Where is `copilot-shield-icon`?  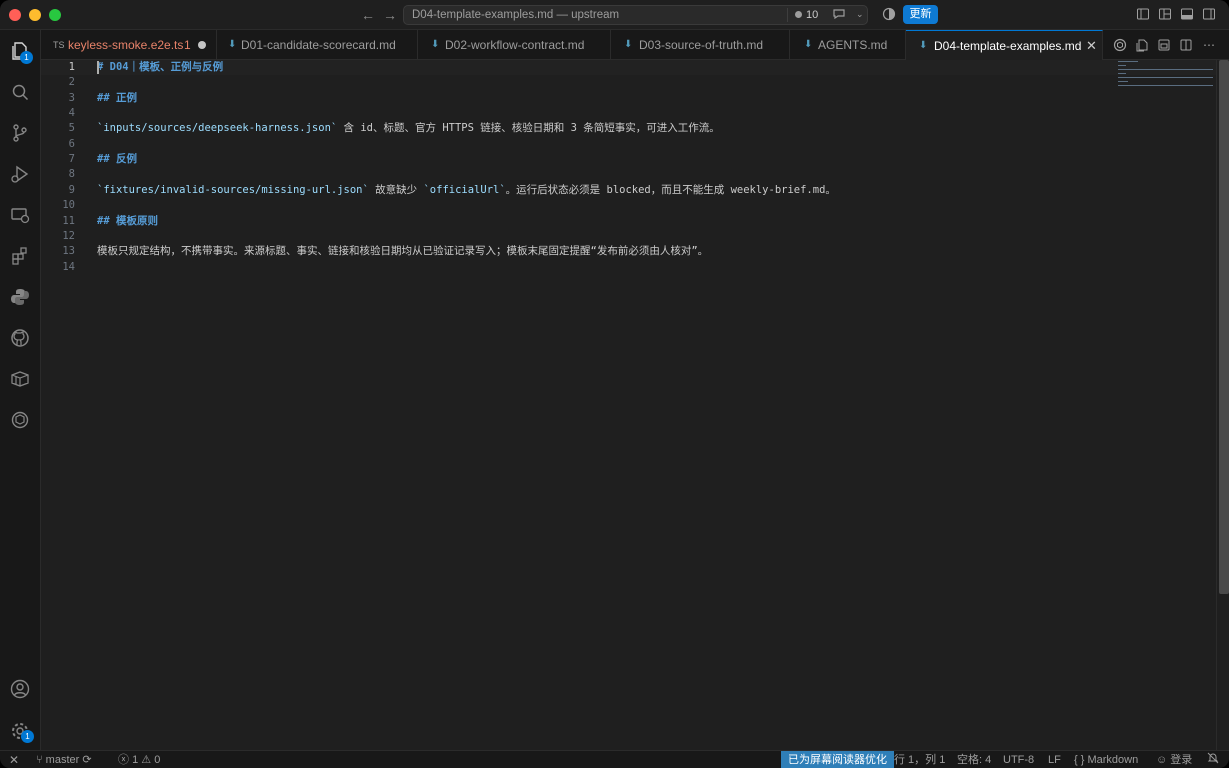
copilot-shield-icon is located at coordinates (889, 14).